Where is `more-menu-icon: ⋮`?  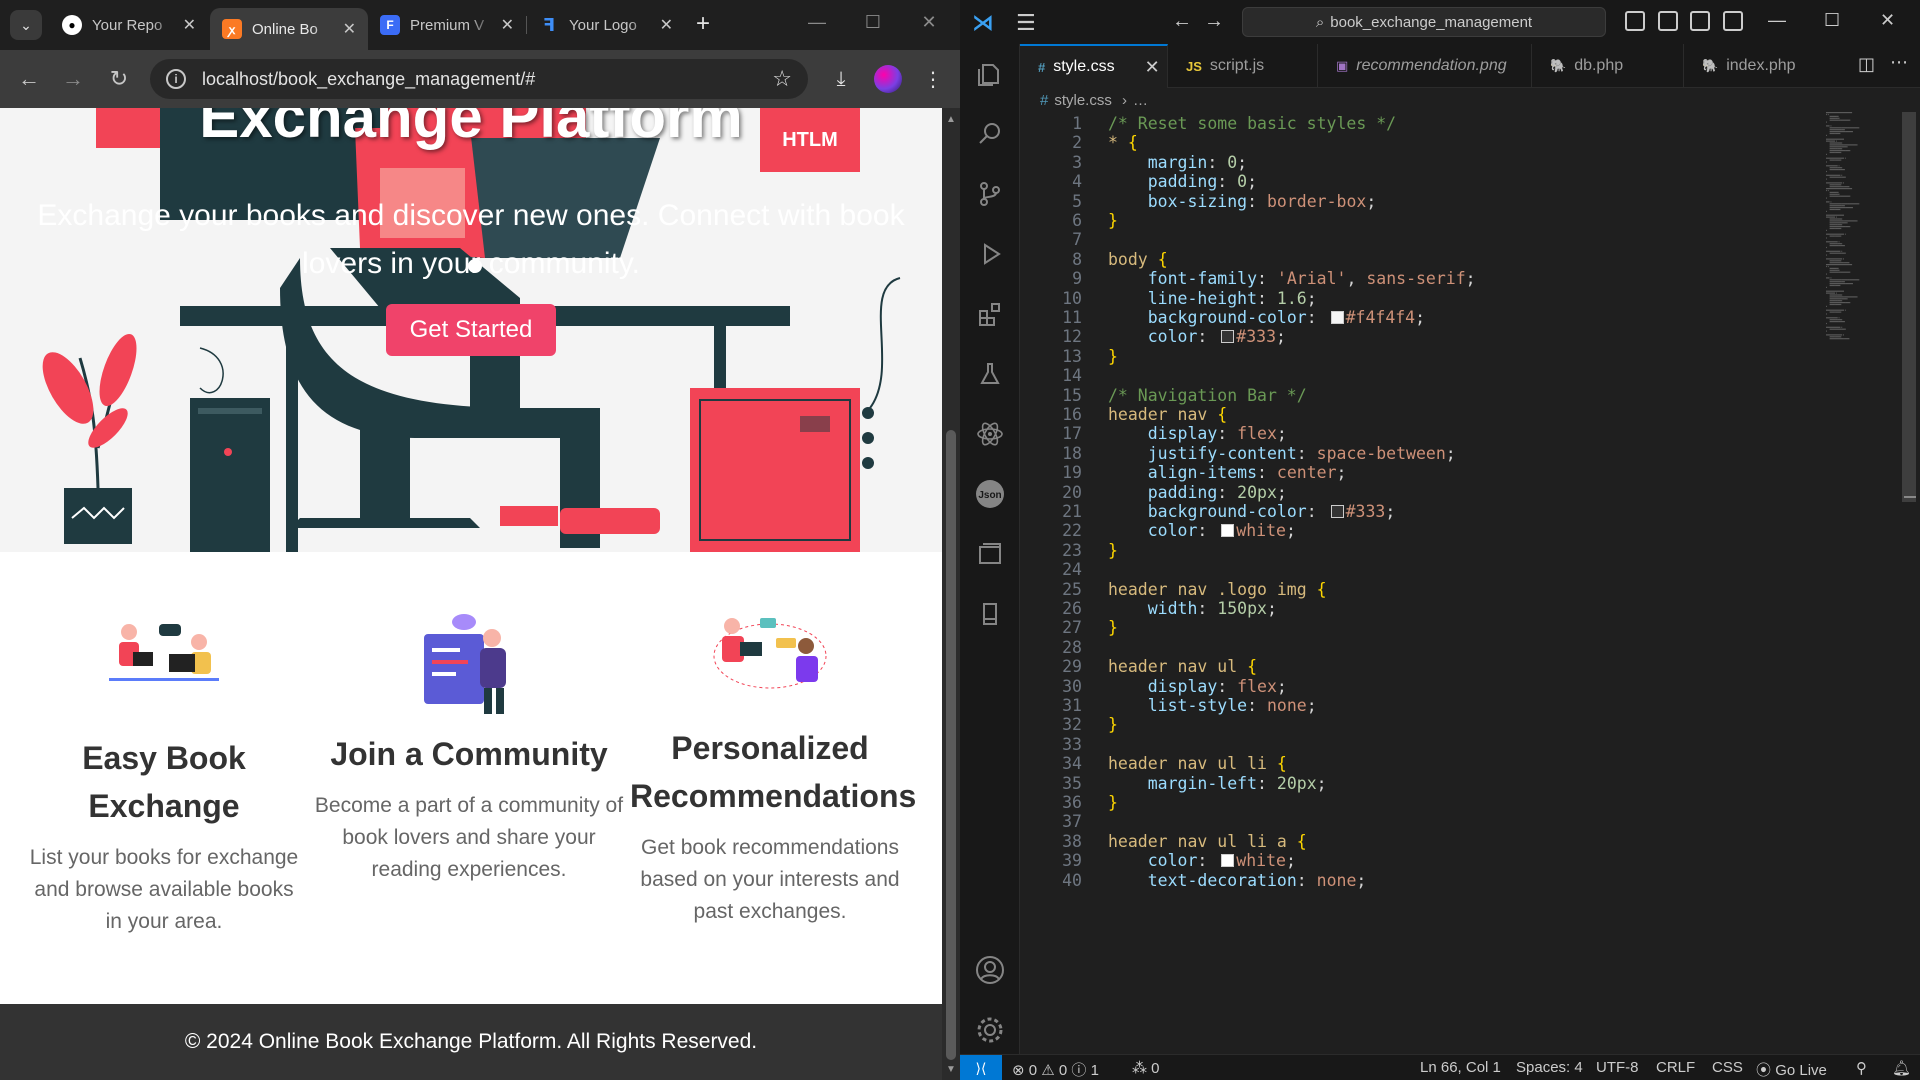
more-menu-icon: ⋮ is located at coordinates (933, 79).